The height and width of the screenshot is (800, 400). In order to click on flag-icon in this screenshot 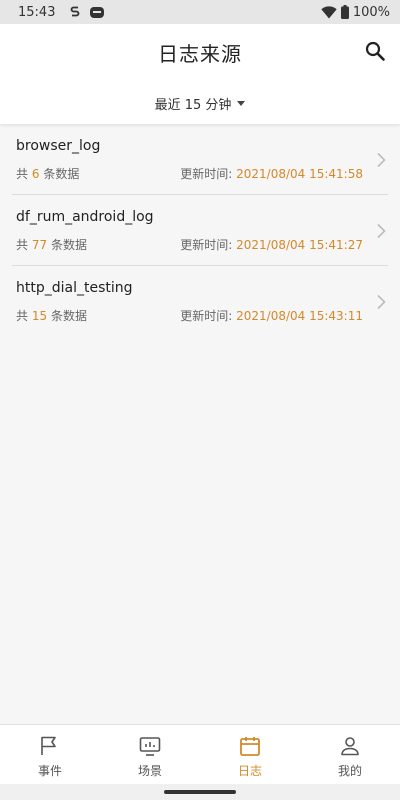, I will do `click(48, 745)`.